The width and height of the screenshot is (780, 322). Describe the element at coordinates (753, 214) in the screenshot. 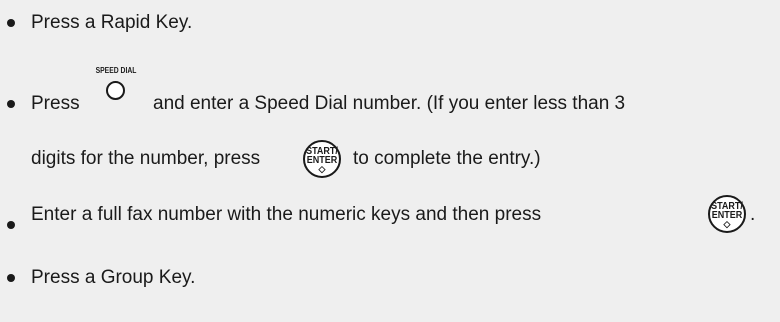

I see `item-3-text-after-key: .` at that location.